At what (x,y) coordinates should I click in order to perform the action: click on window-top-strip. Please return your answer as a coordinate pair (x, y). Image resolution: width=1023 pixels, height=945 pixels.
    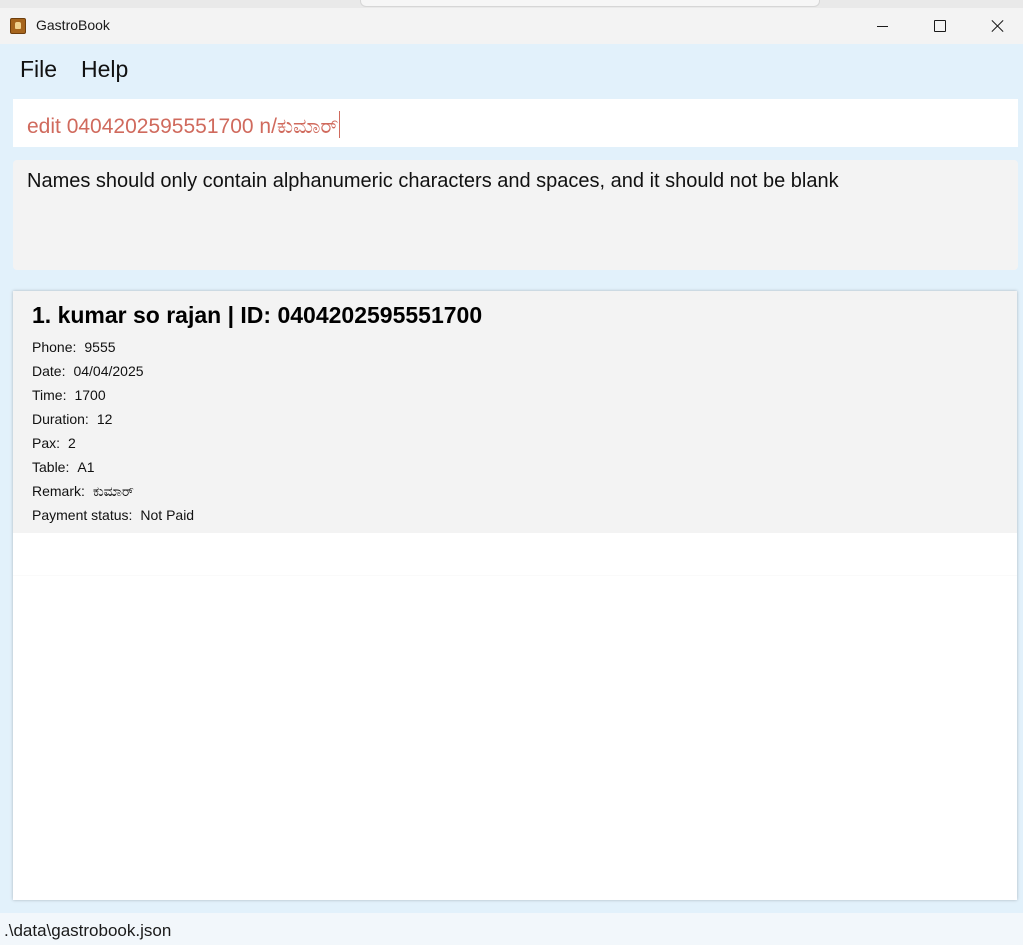
    Looking at the image, I should click on (511, 4).